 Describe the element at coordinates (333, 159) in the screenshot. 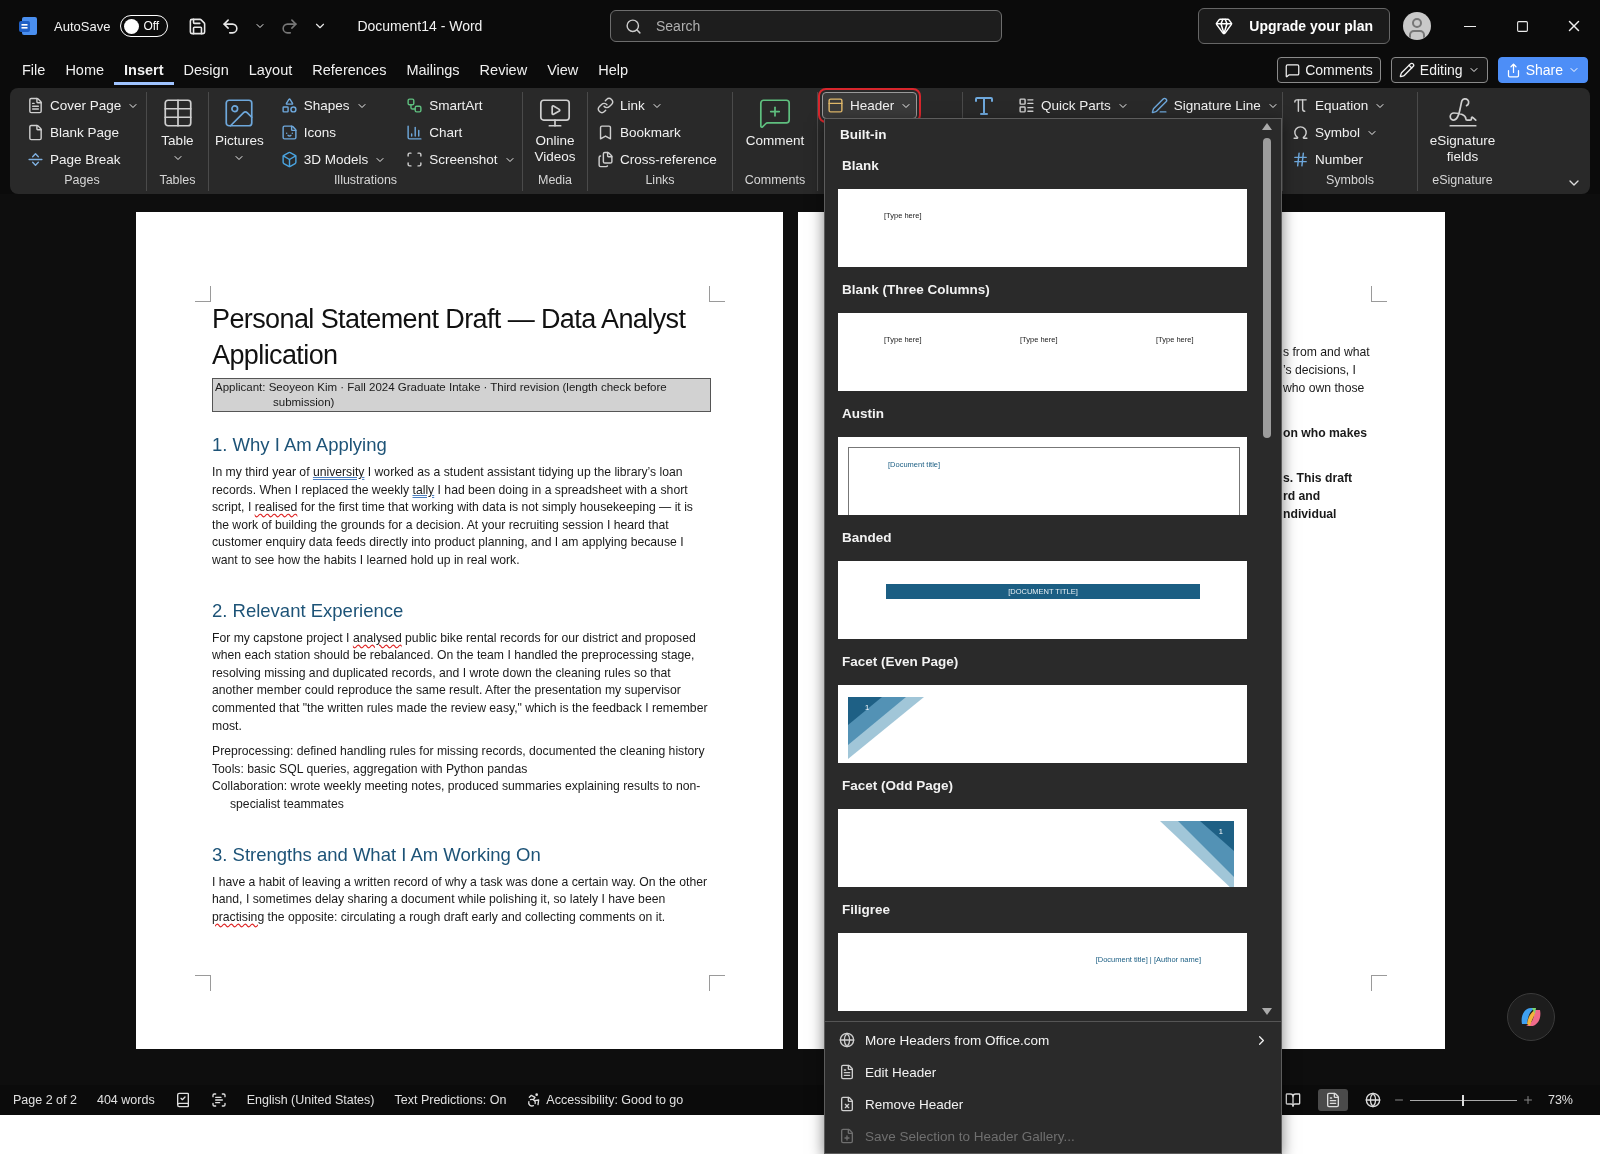

I see `ribbon-button: 3D Models` at that location.